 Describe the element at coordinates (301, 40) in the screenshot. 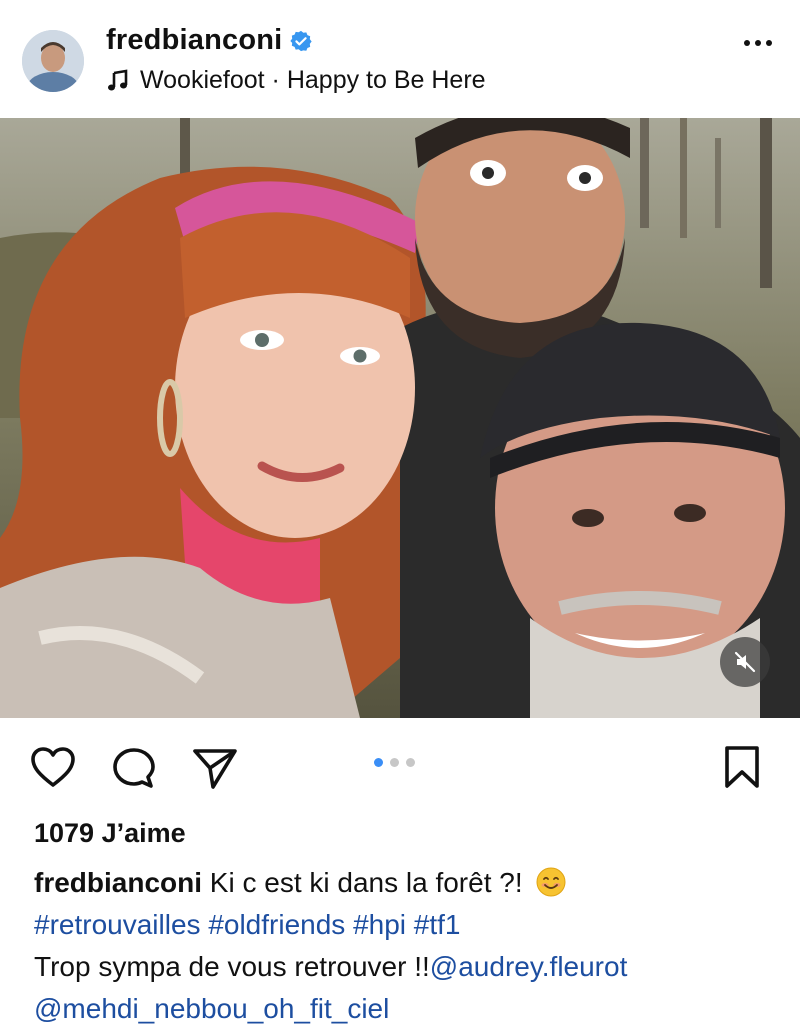

I see `verified-badge-icon` at that location.